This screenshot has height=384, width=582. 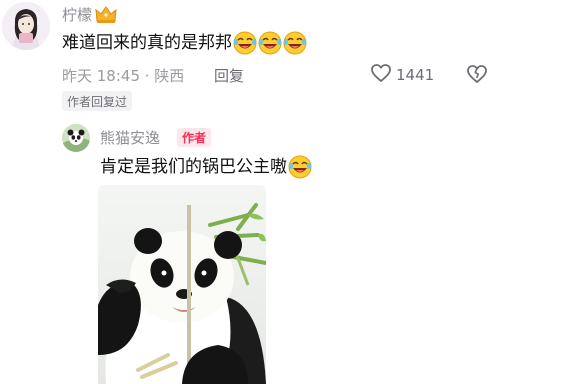 I want to click on username-text: 柠檬, so click(x=77, y=15).